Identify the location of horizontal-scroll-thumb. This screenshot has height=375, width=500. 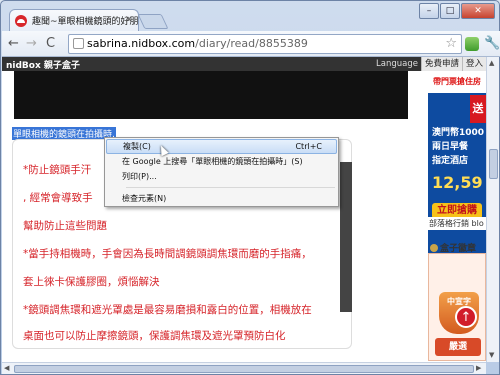
(244, 369).